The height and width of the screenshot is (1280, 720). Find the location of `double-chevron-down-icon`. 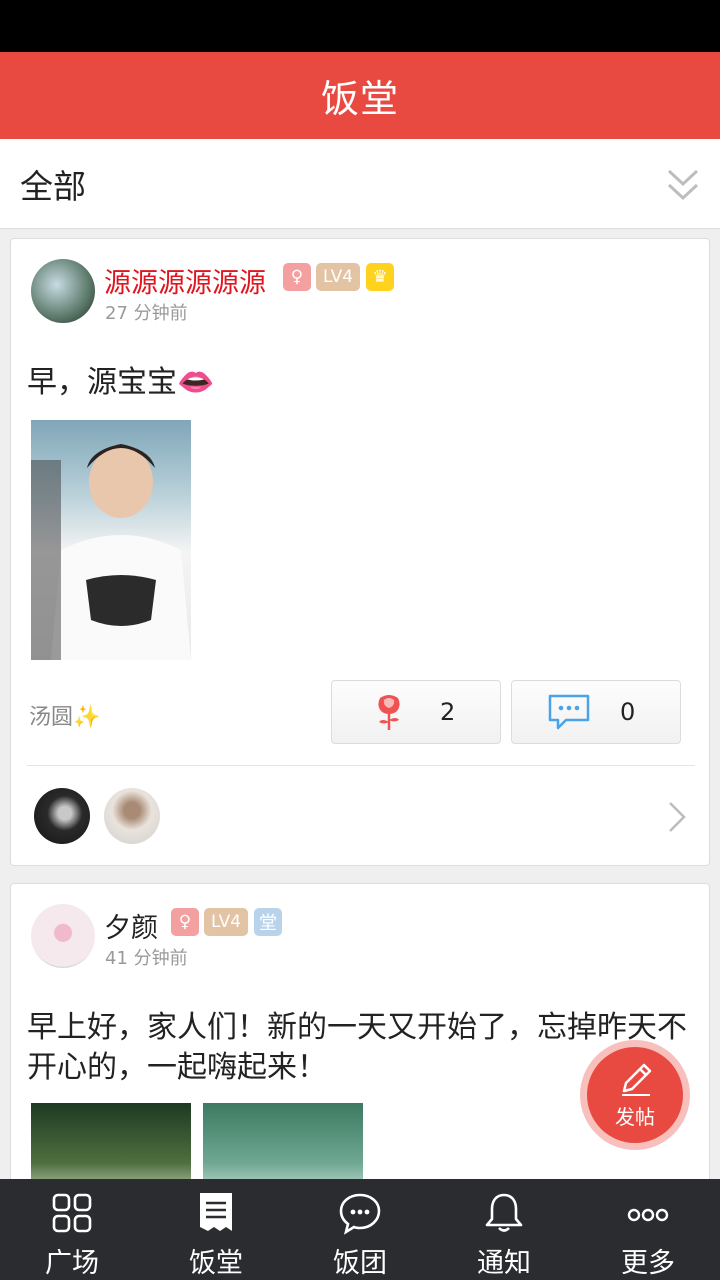

double-chevron-down-icon is located at coordinates (683, 185).